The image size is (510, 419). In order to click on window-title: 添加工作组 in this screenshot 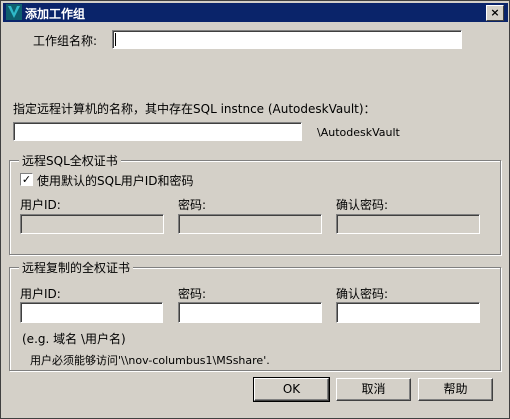, I will do `click(55, 14)`.